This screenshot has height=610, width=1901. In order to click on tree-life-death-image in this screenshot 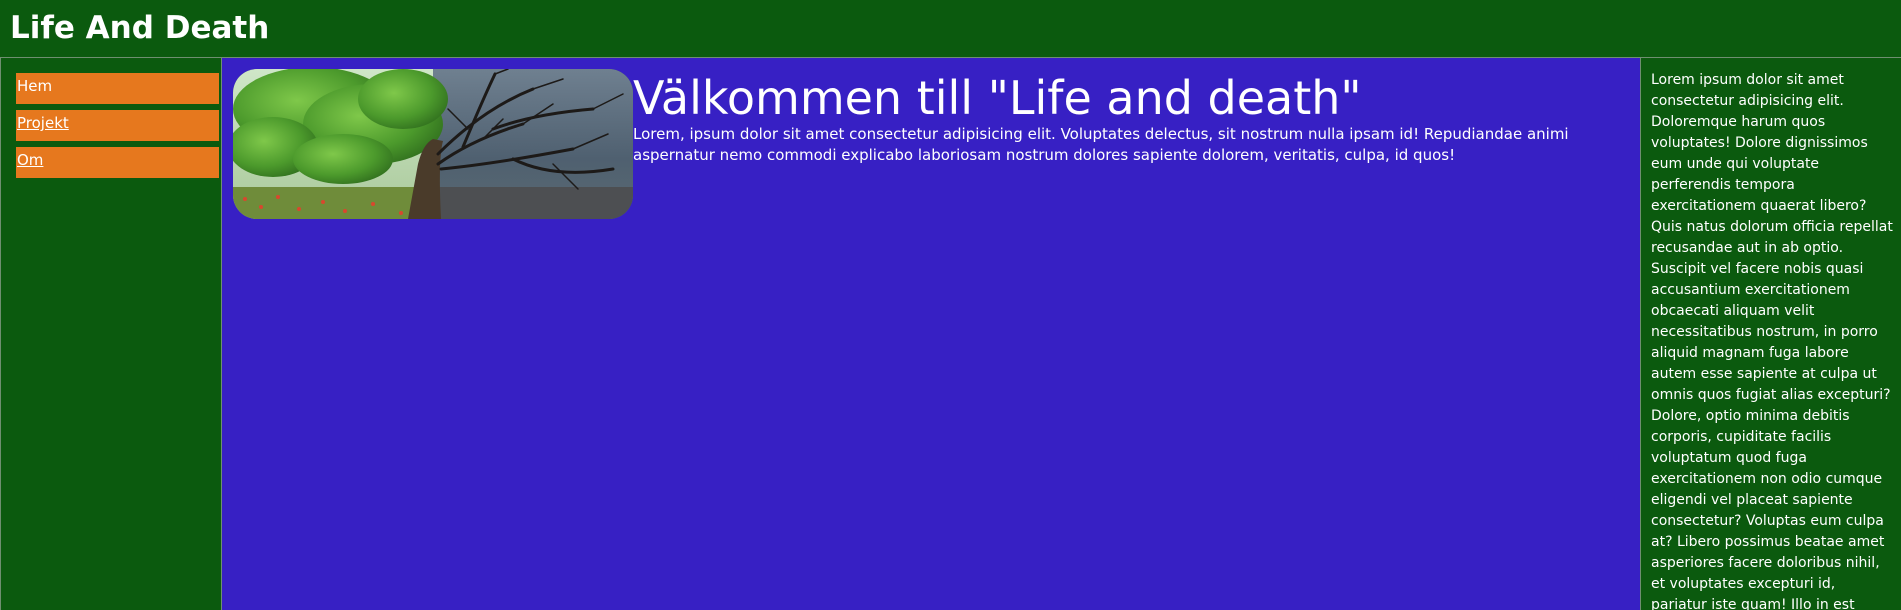, I will do `click(433, 144)`.